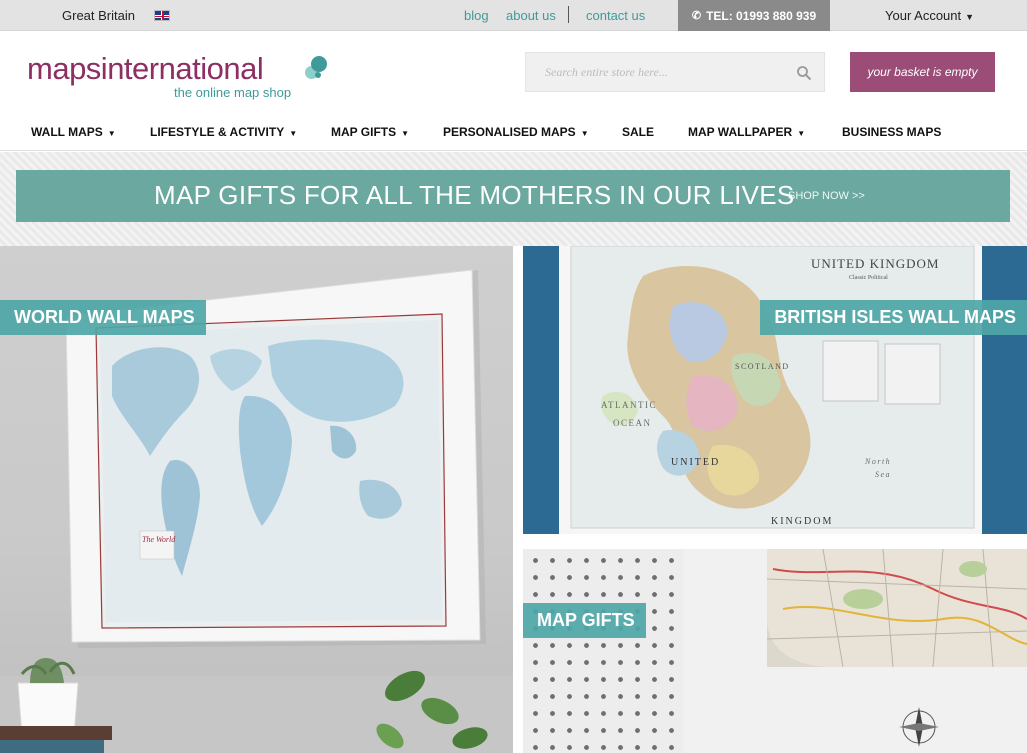 Image resolution: width=1027 pixels, height=753 pixels. Describe the element at coordinates (531, 15) in the screenshot. I see `about-us-link: about us` at that location.